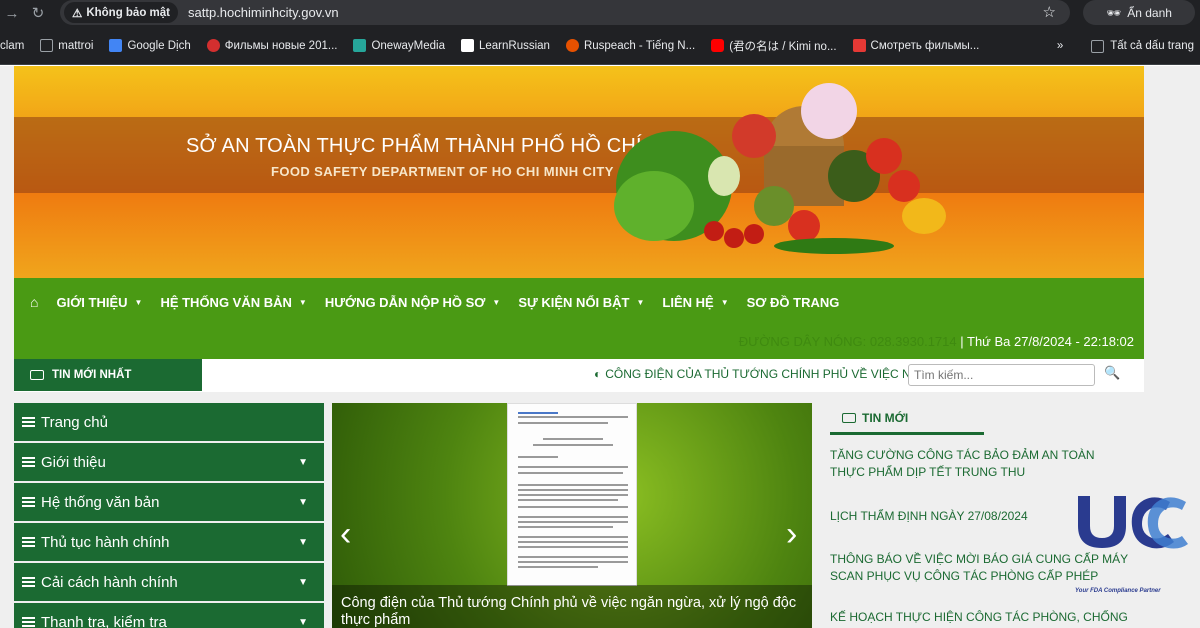 The width and height of the screenshot is (1200, 628). I want to click on menu-label: SƠ ĐỒ TRANG, so click(793, 302).